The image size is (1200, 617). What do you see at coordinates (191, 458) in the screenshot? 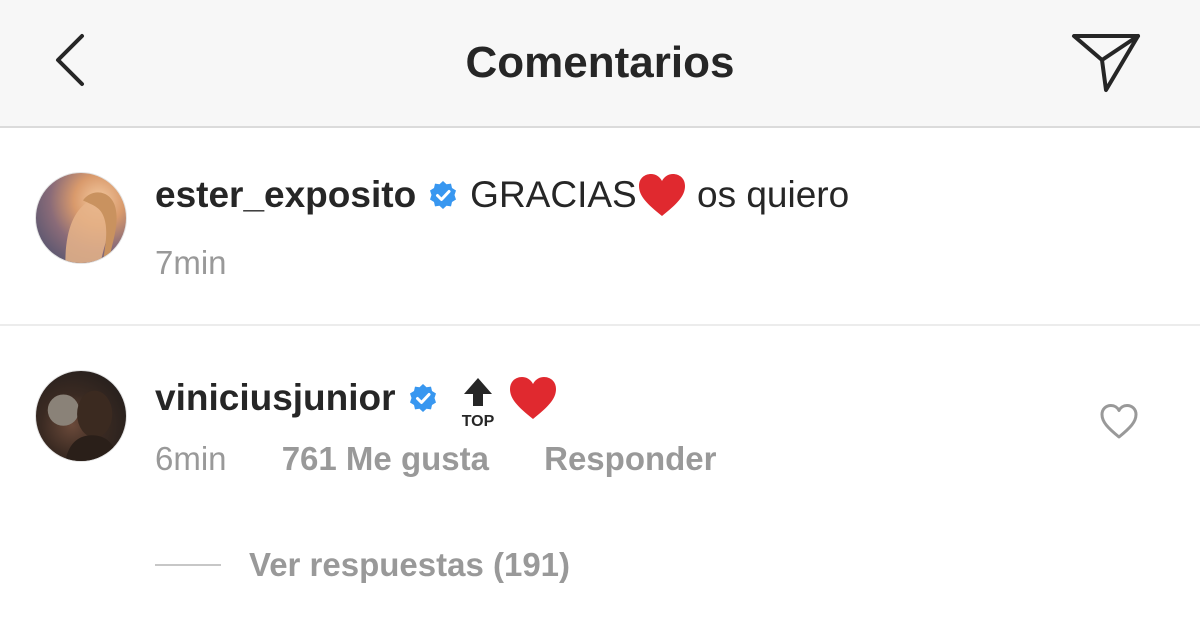
I see `timestamp: 6min` at bounding box center [191, 458].